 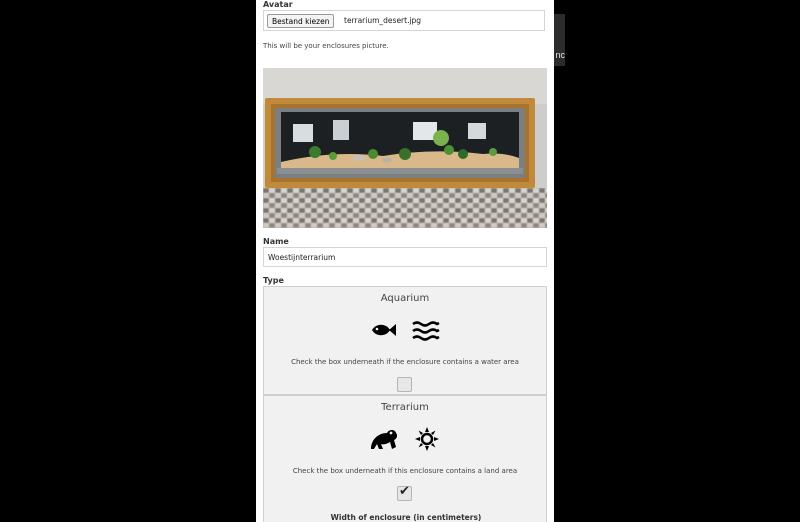 What do you see at coordinates (426, 331) in the screenshot?
I see `waves-icon` at bounding box center [426, 331].